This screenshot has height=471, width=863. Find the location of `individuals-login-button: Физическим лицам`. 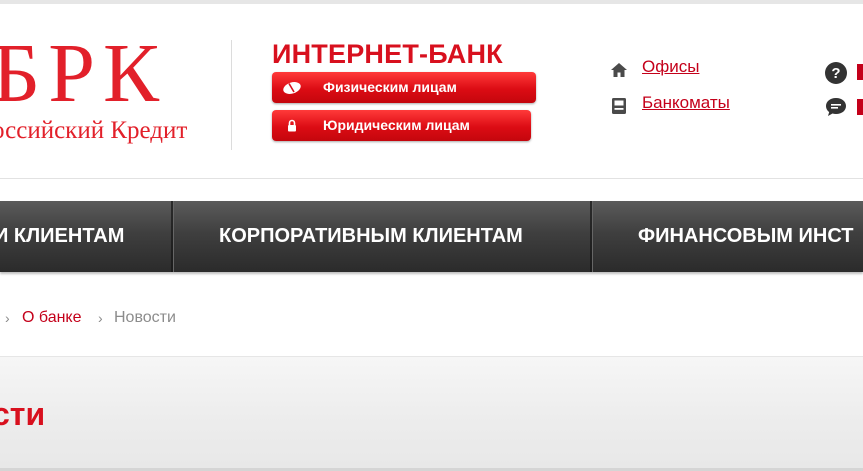

individuals-login-button: Физическим лицам is located at coordinates (404, 87).